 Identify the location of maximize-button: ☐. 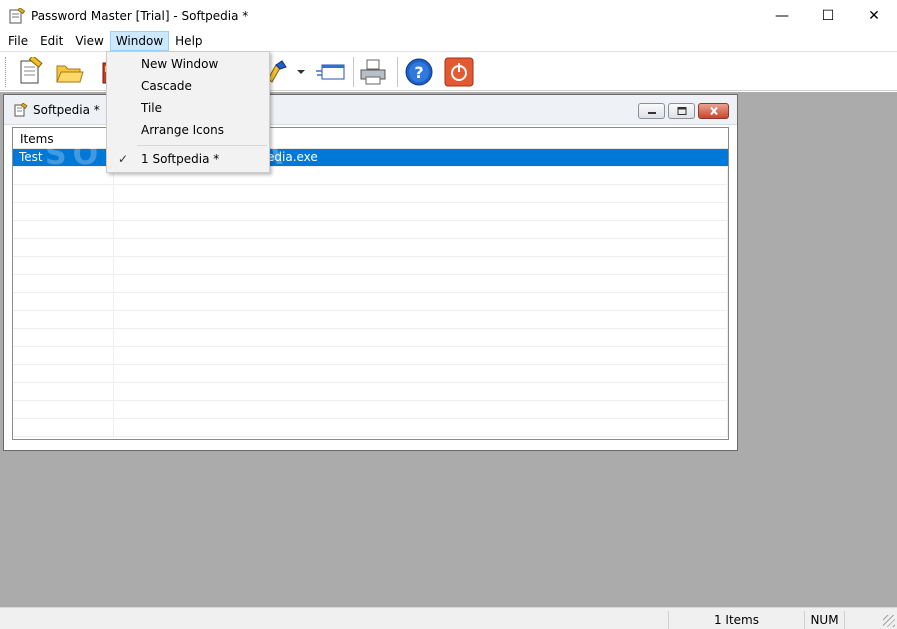
(828, 15).